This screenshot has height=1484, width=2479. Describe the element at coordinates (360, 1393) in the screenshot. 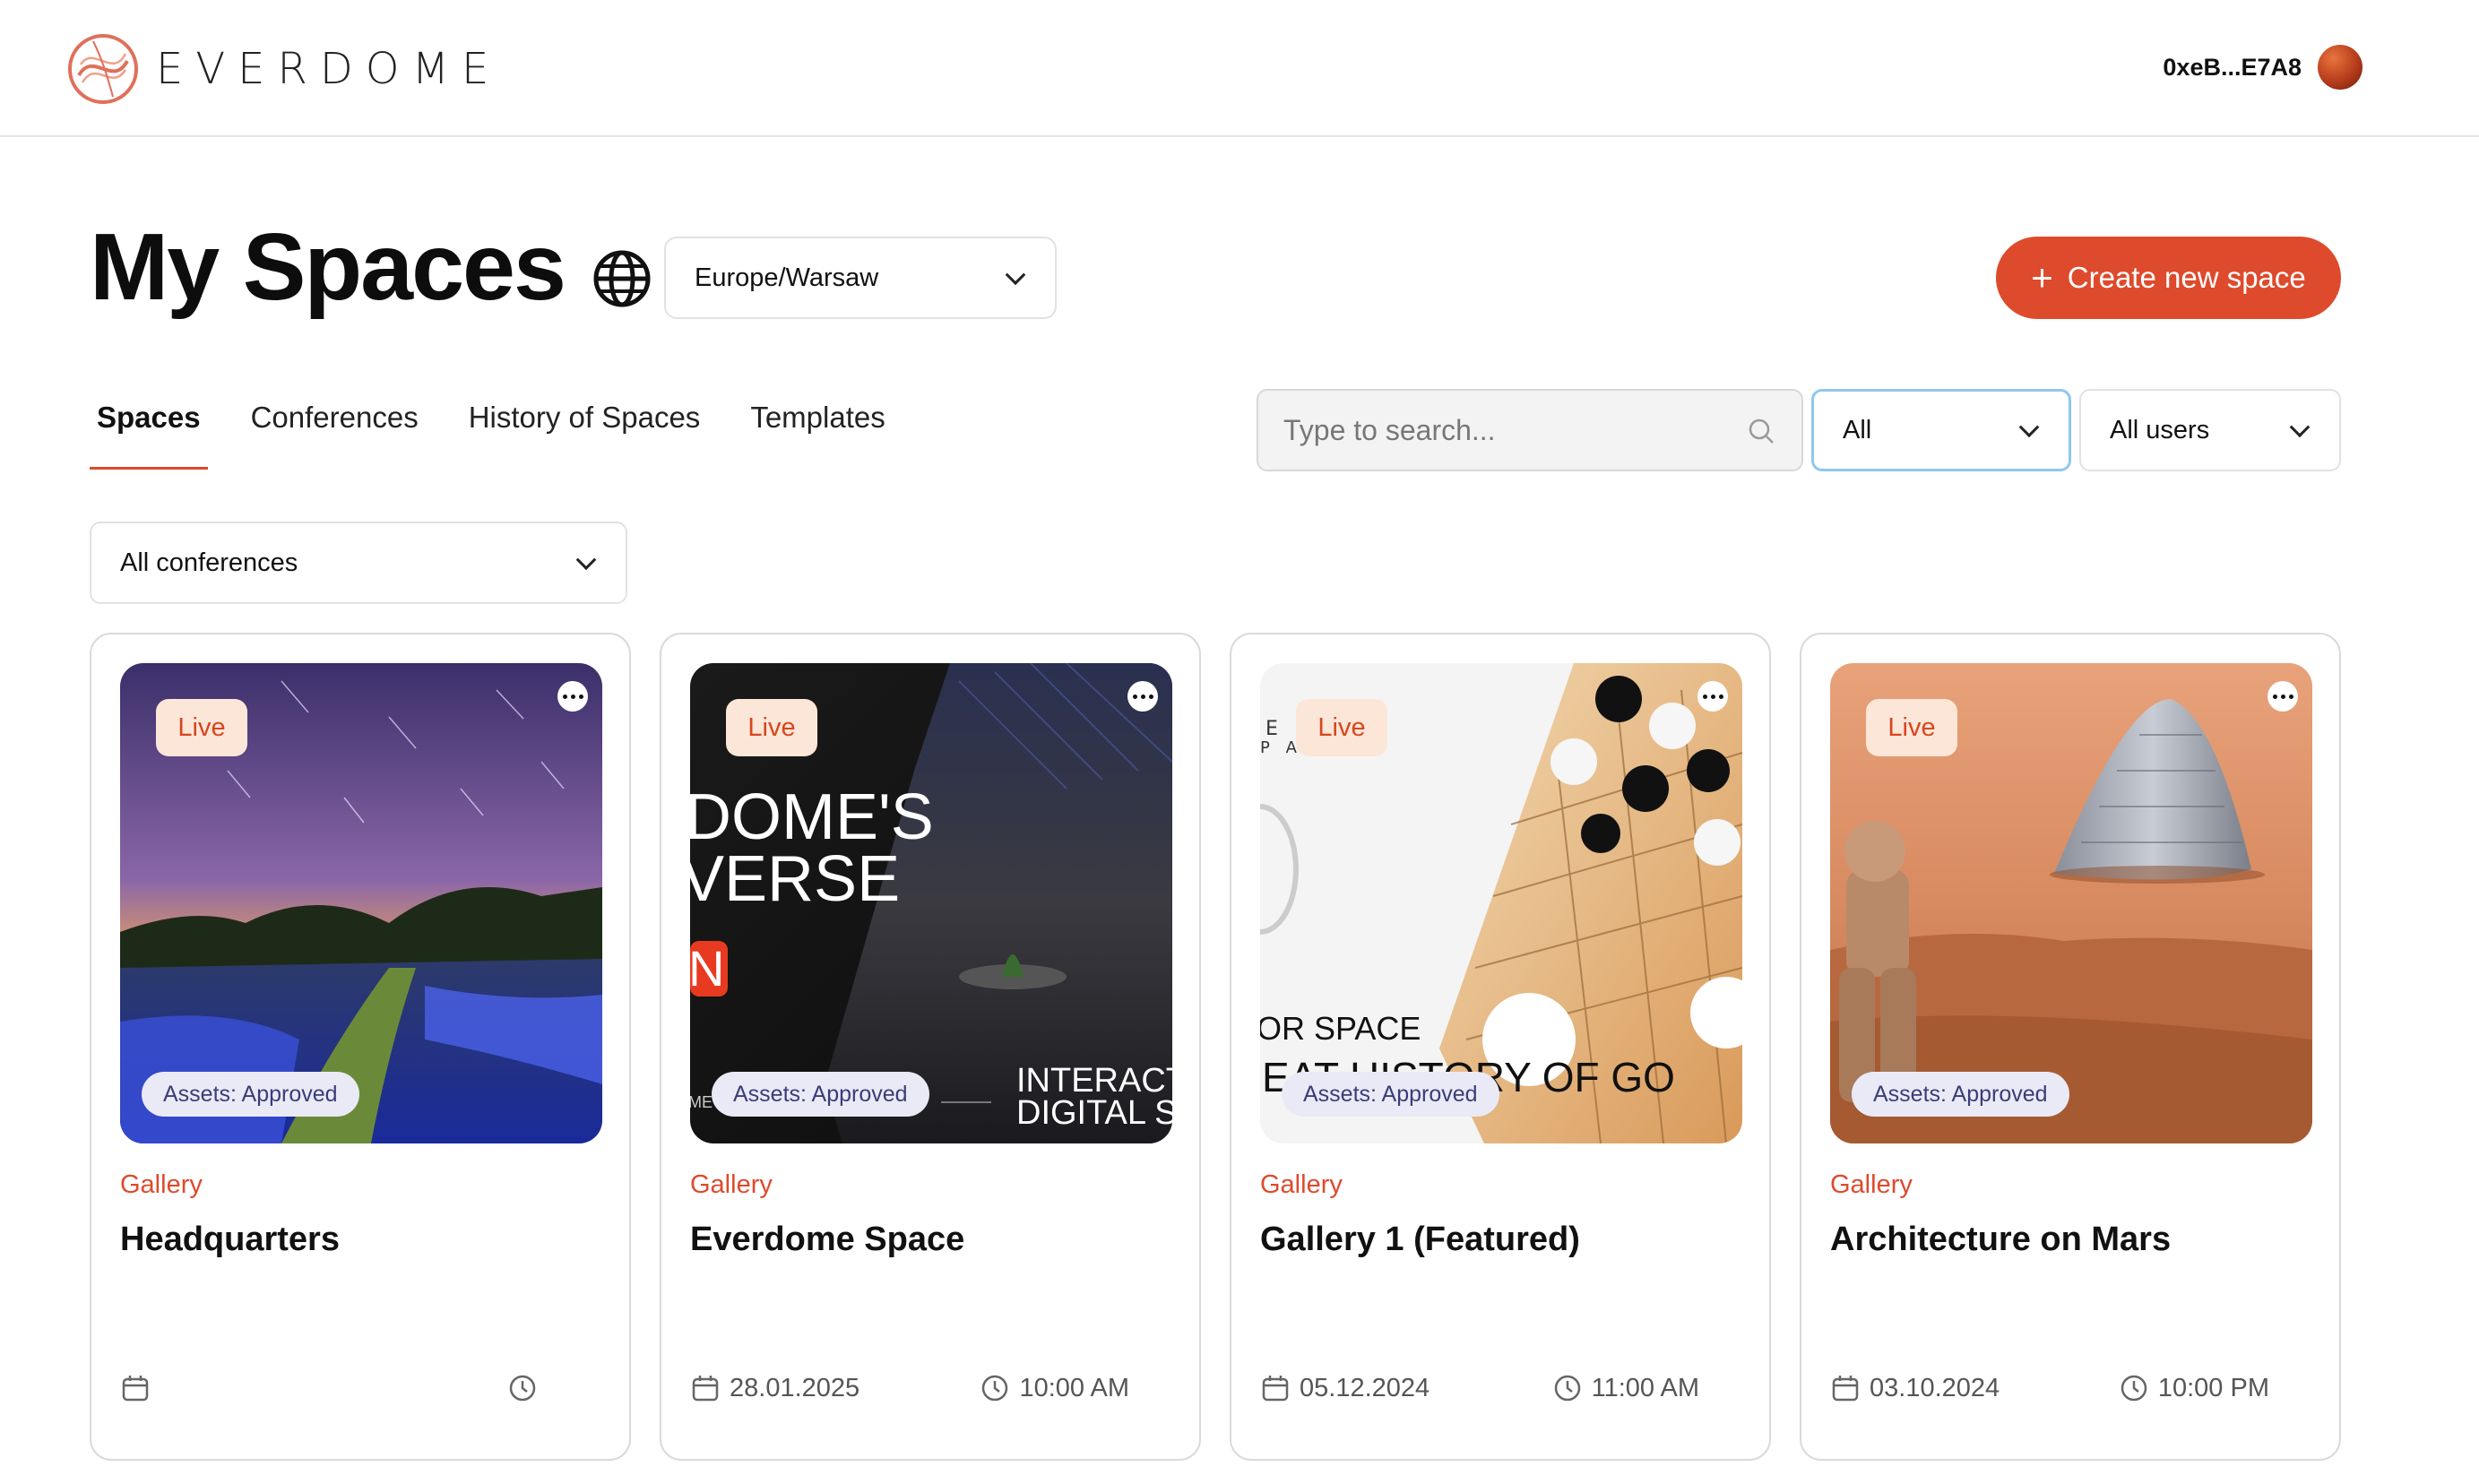

I see `space-schedule` at that location.